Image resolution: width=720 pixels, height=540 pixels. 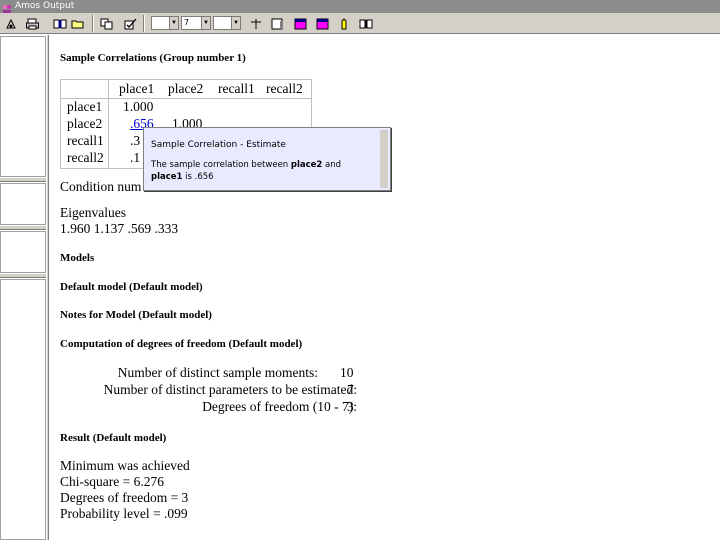 What do you see at coordinates (137, 88) in the screenshot?
I see `column-header: place1` at bounding box center [137, 88].